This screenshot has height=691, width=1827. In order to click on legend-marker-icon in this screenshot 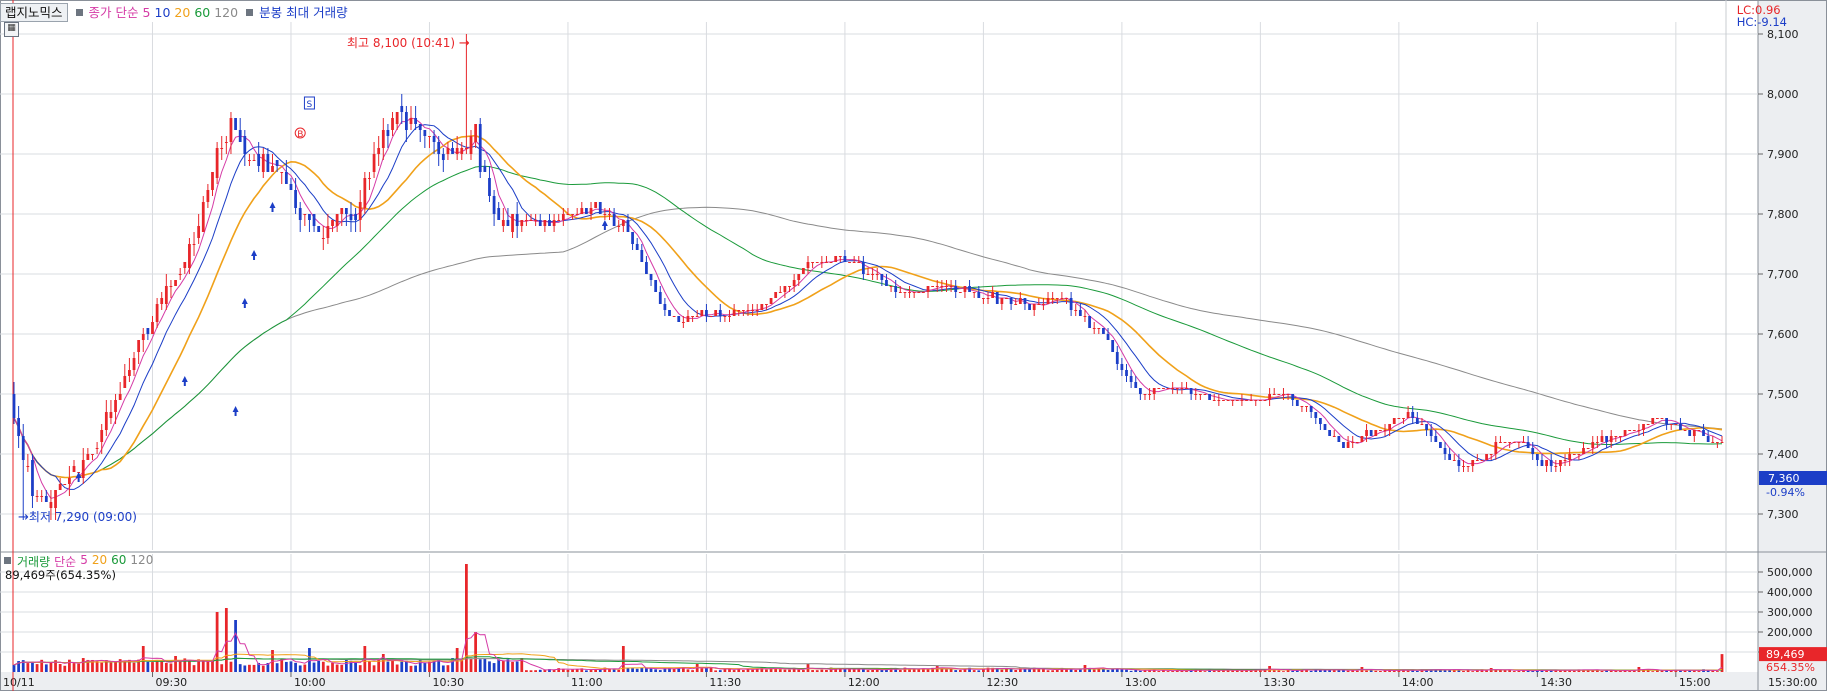, I will do `click(250, 12)`.